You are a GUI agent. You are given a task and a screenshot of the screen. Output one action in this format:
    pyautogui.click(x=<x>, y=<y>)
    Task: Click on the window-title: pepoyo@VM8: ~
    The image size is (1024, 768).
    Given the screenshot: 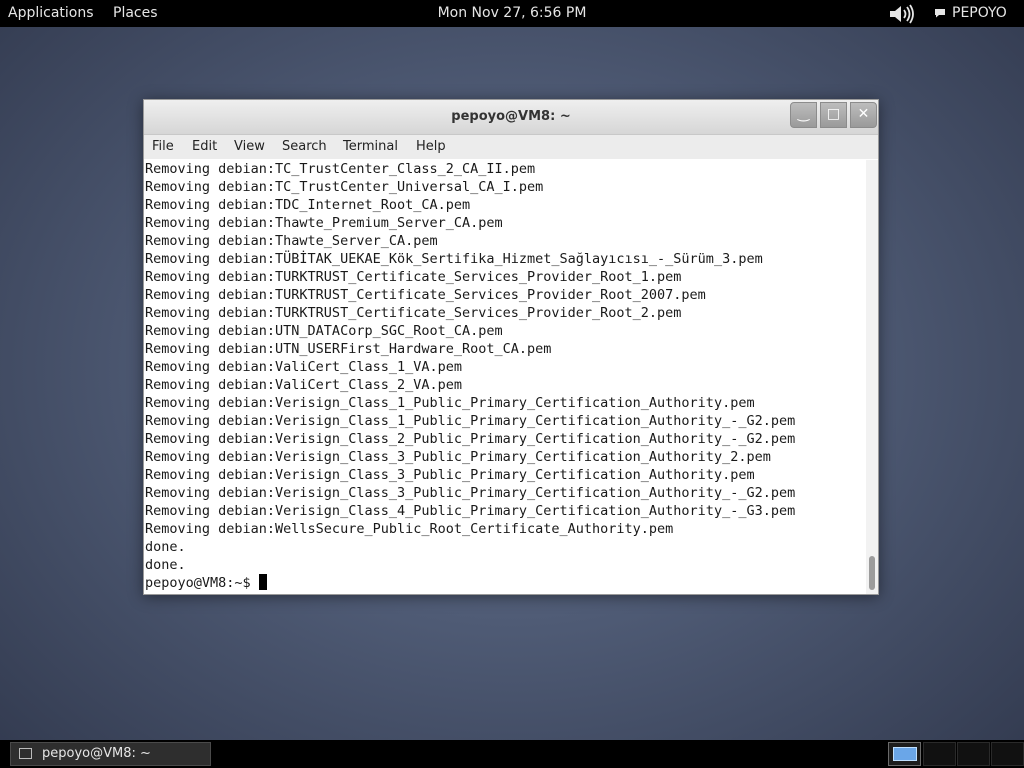 What is the action you would take?
    pyautogui.click(x=511, y=116)
    